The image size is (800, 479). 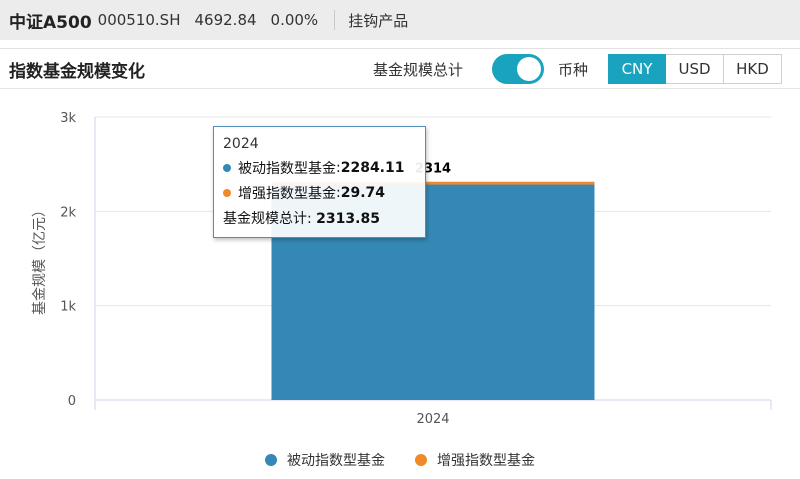 What do you see at coordinates (372, 168) in the screenshot?
I see `tooltip-series-value: 2284.11` at bounding box center [372, 168].